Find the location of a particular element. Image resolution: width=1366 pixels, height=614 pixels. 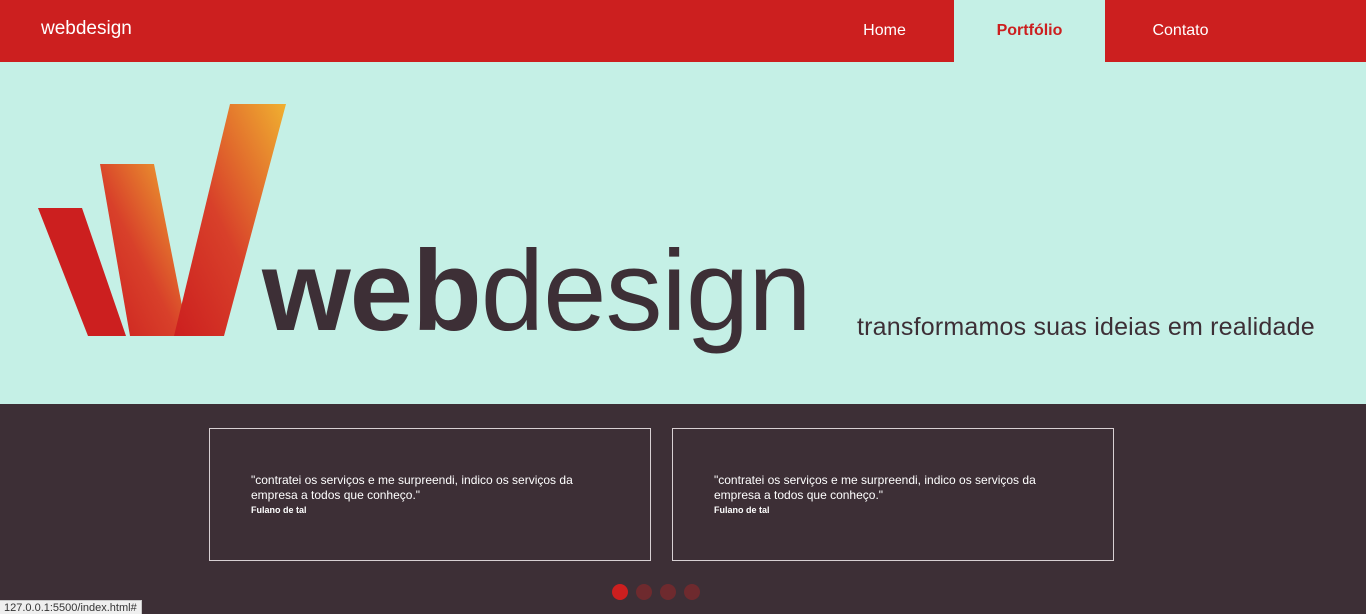

carousel-indicators is located at coordinates (656, 592).